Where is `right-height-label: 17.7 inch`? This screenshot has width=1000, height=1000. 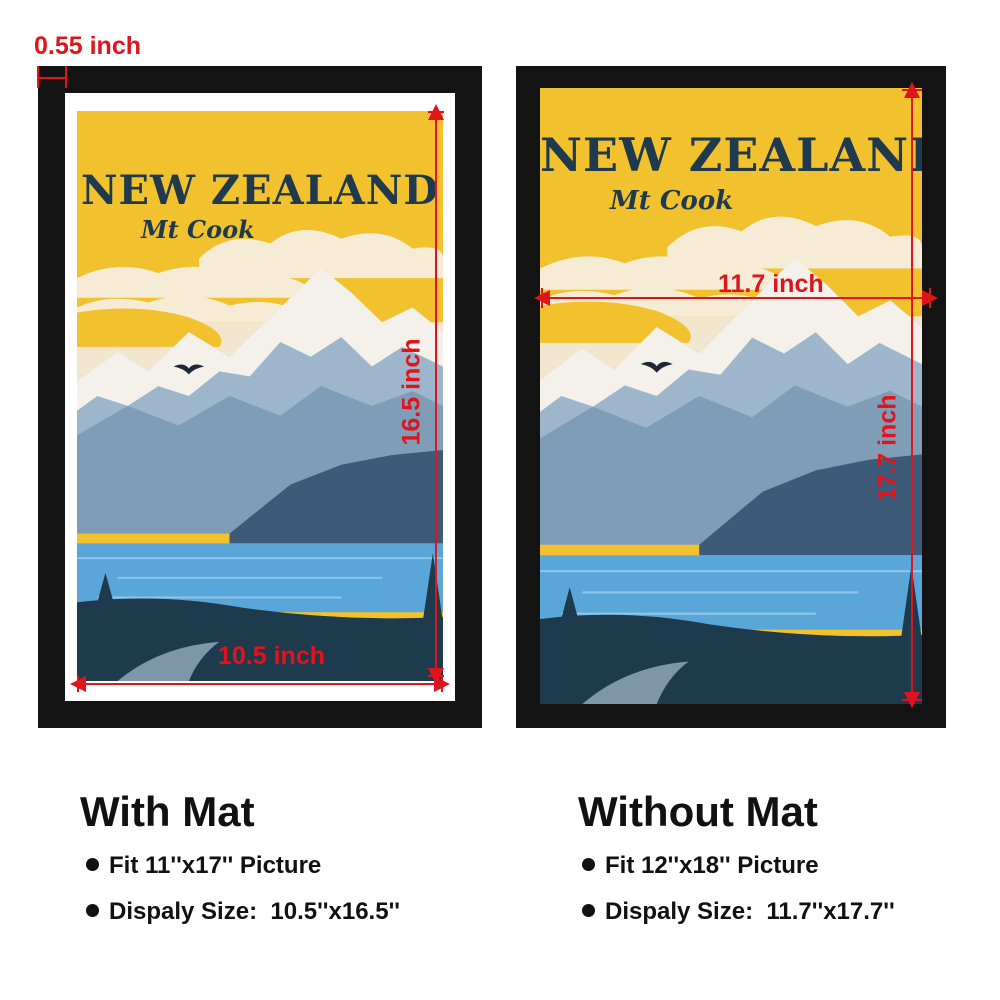 right-height-label: 17.7 inch is located at coordinates (887, 448).